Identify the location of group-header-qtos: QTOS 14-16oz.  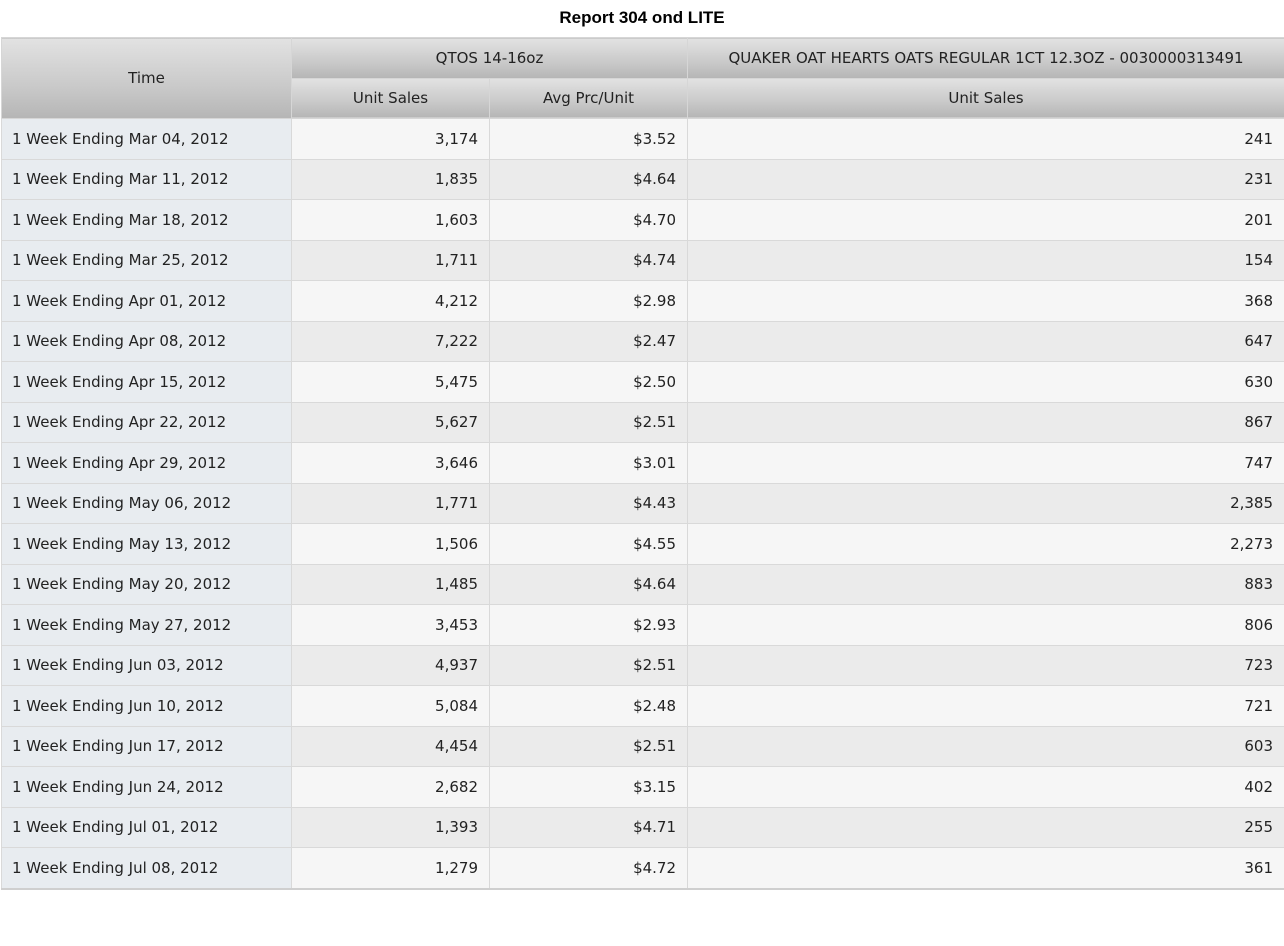
(489, 58).